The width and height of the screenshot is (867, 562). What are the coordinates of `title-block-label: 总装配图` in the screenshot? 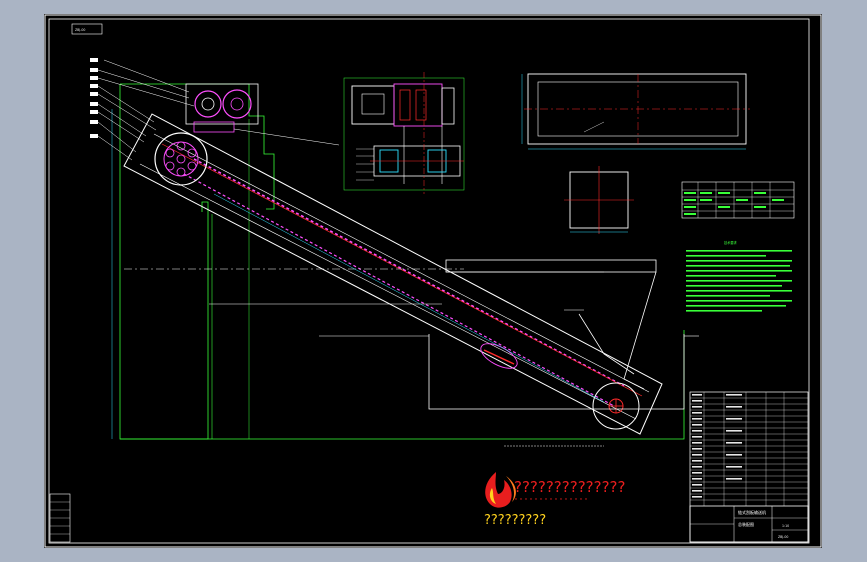 It's located at (746, 524).